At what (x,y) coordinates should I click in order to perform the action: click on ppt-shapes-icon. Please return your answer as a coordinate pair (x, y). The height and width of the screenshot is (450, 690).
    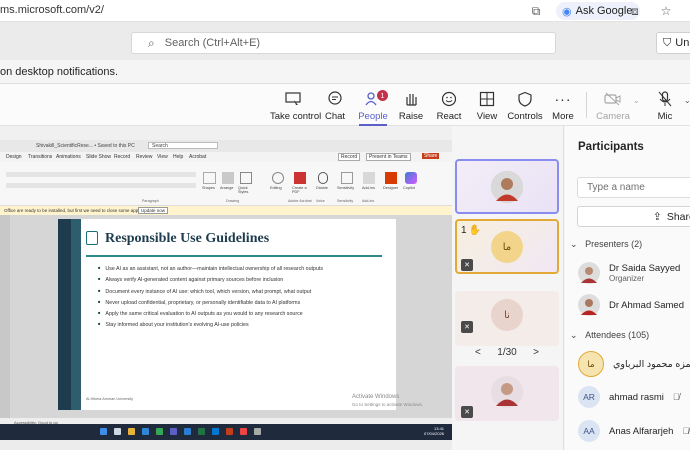
    Looking at the image, I should click on (209, 178).